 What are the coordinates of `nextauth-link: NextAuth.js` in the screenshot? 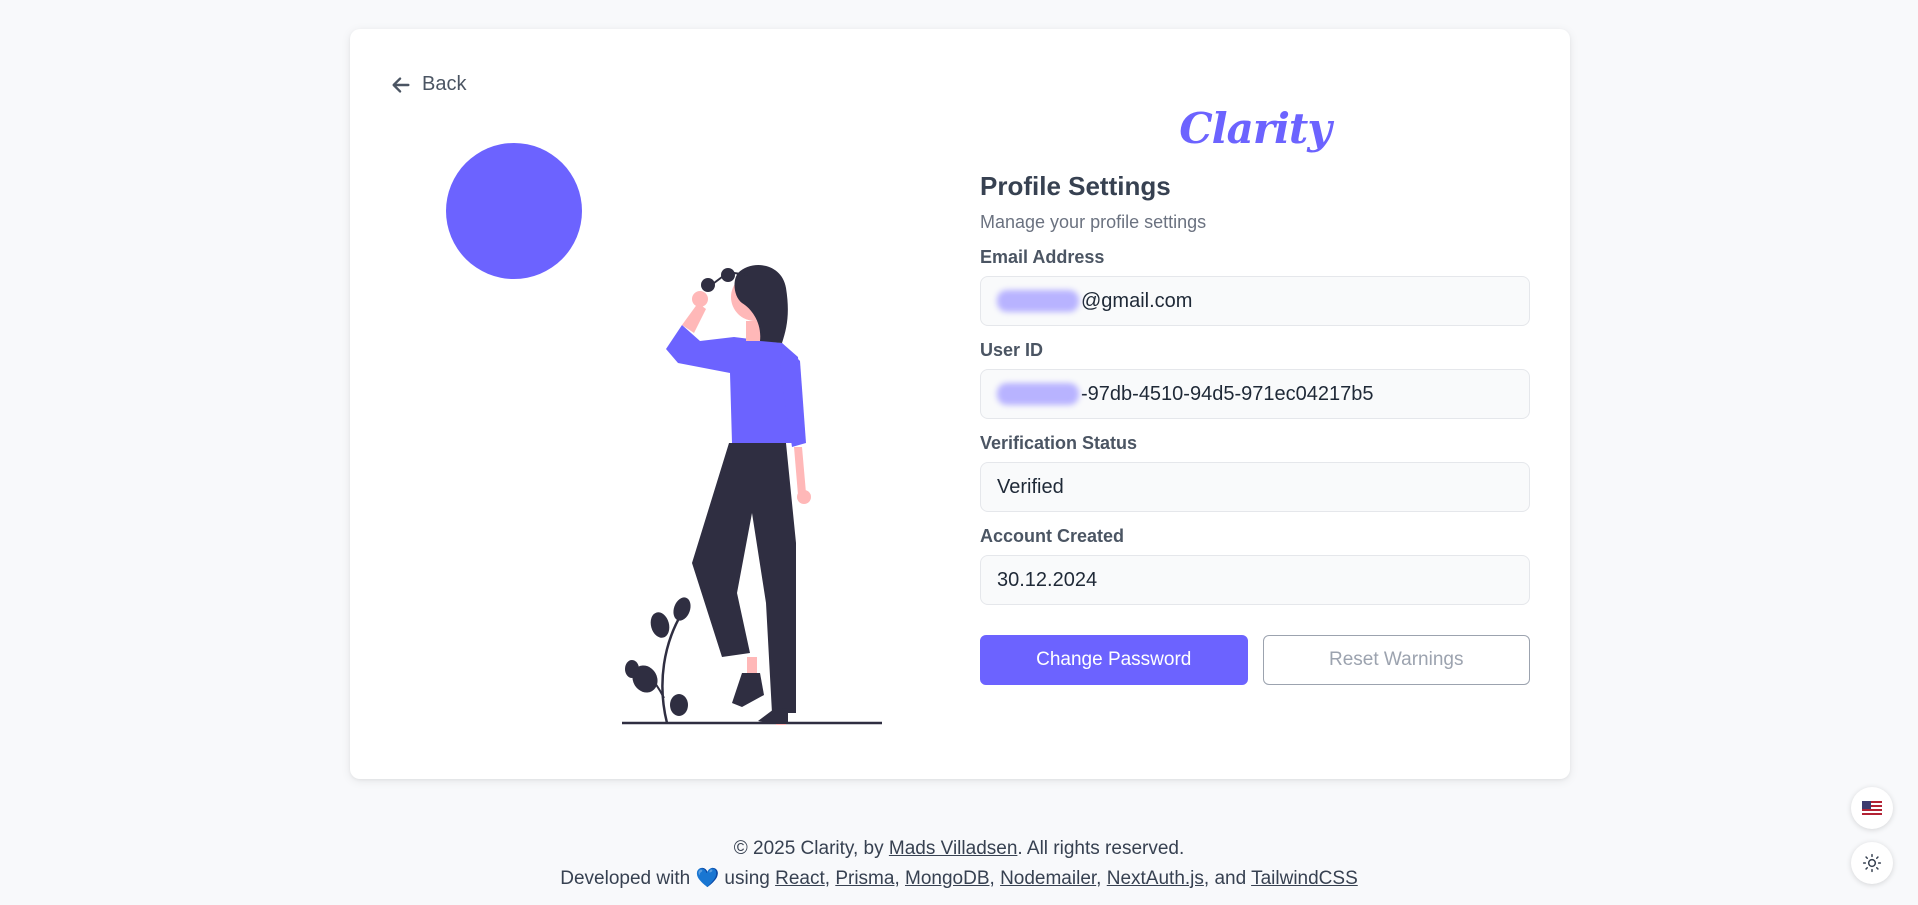 It's located at (1155, 878).